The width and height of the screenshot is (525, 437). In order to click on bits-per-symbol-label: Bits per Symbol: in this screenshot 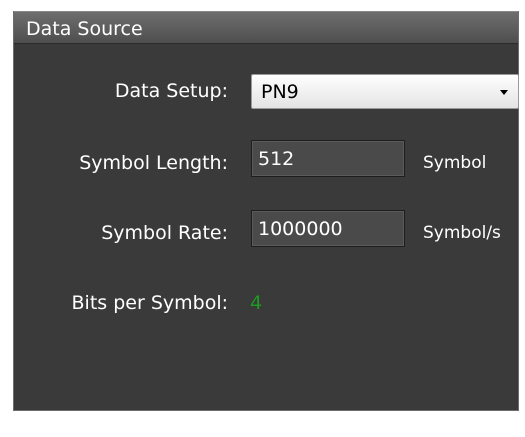, I will do `click(149, 303)`.